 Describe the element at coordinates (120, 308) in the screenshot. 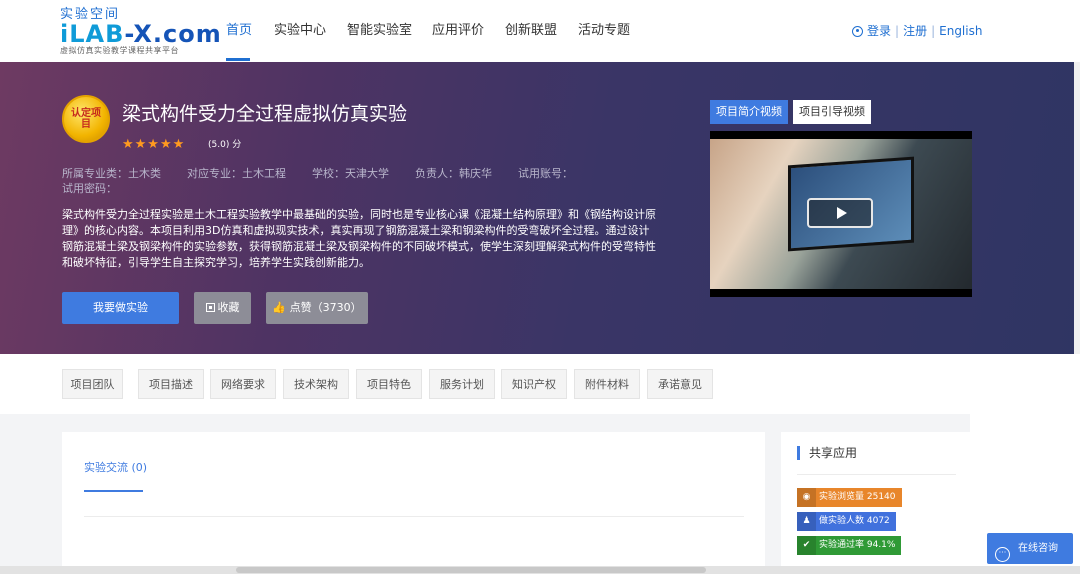

I see `start-experiment-button: 我要做实验` at that location.